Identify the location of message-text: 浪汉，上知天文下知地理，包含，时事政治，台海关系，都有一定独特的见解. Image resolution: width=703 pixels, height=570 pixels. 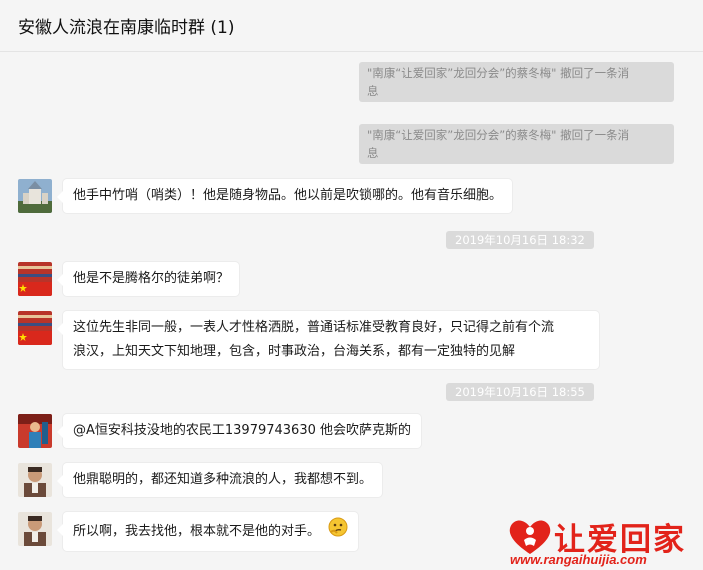
(294, 351).